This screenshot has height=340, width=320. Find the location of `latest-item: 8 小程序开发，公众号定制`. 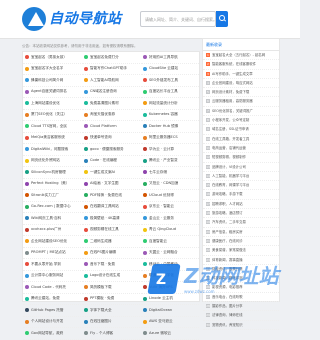

latest-item: 8 小程序开发，公众号定制 is located at coordinates (241, 121).